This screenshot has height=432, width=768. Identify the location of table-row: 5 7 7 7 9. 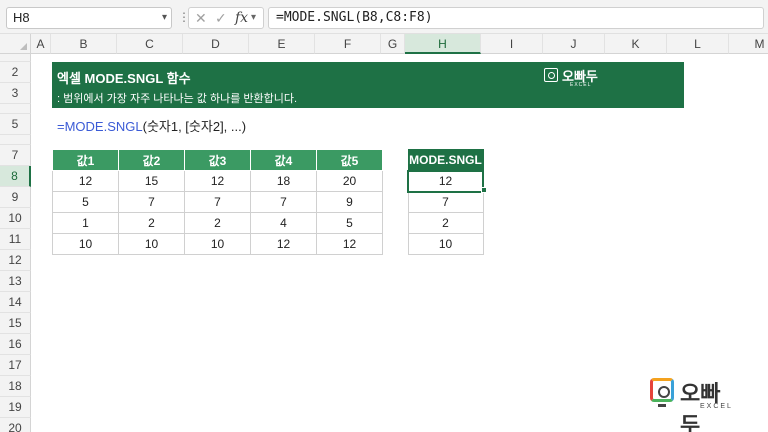
(217, 202).